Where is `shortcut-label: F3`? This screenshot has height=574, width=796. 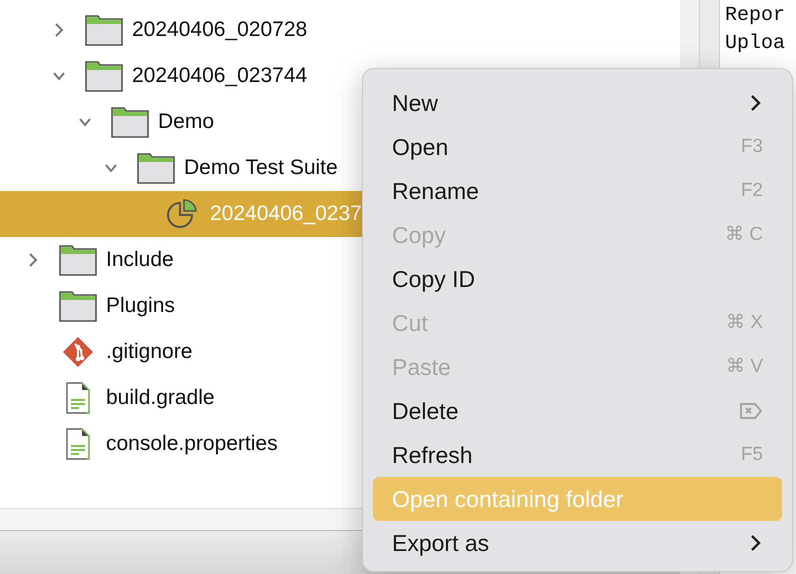
shortcut-label: F3 is located at coordinates (751, 146).